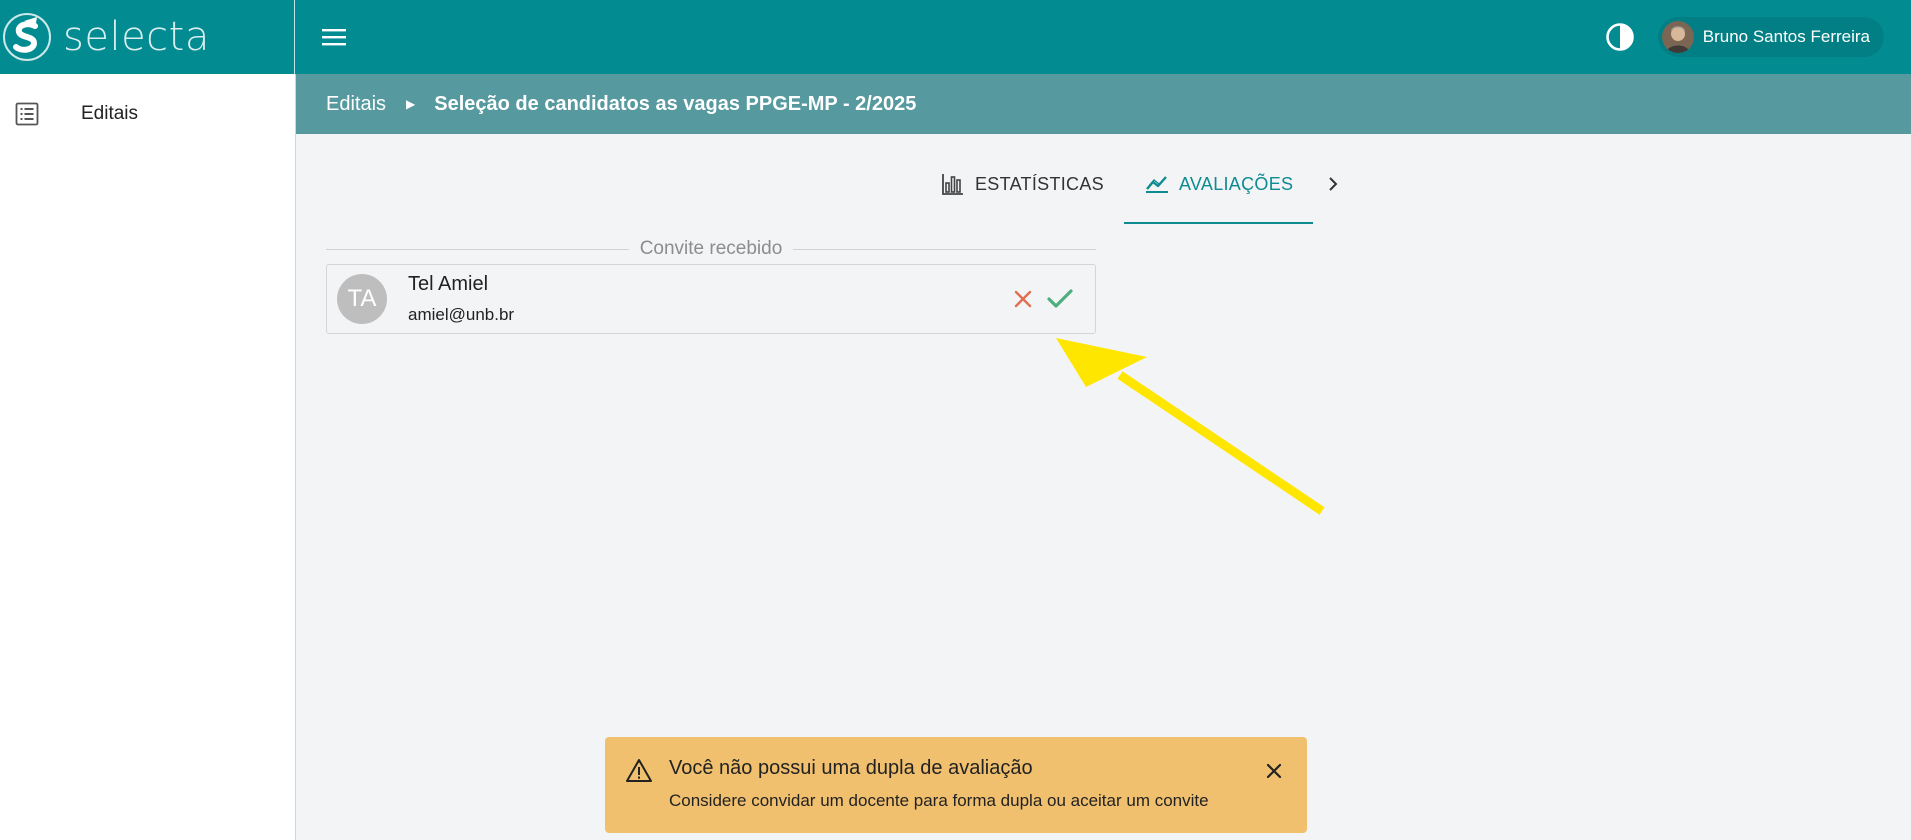  What do you see at coordinates (461, 299) in the screenshot?
I see `invite-info: Tel Amiel amiel@unb.br` at bounding box center [461, 299].